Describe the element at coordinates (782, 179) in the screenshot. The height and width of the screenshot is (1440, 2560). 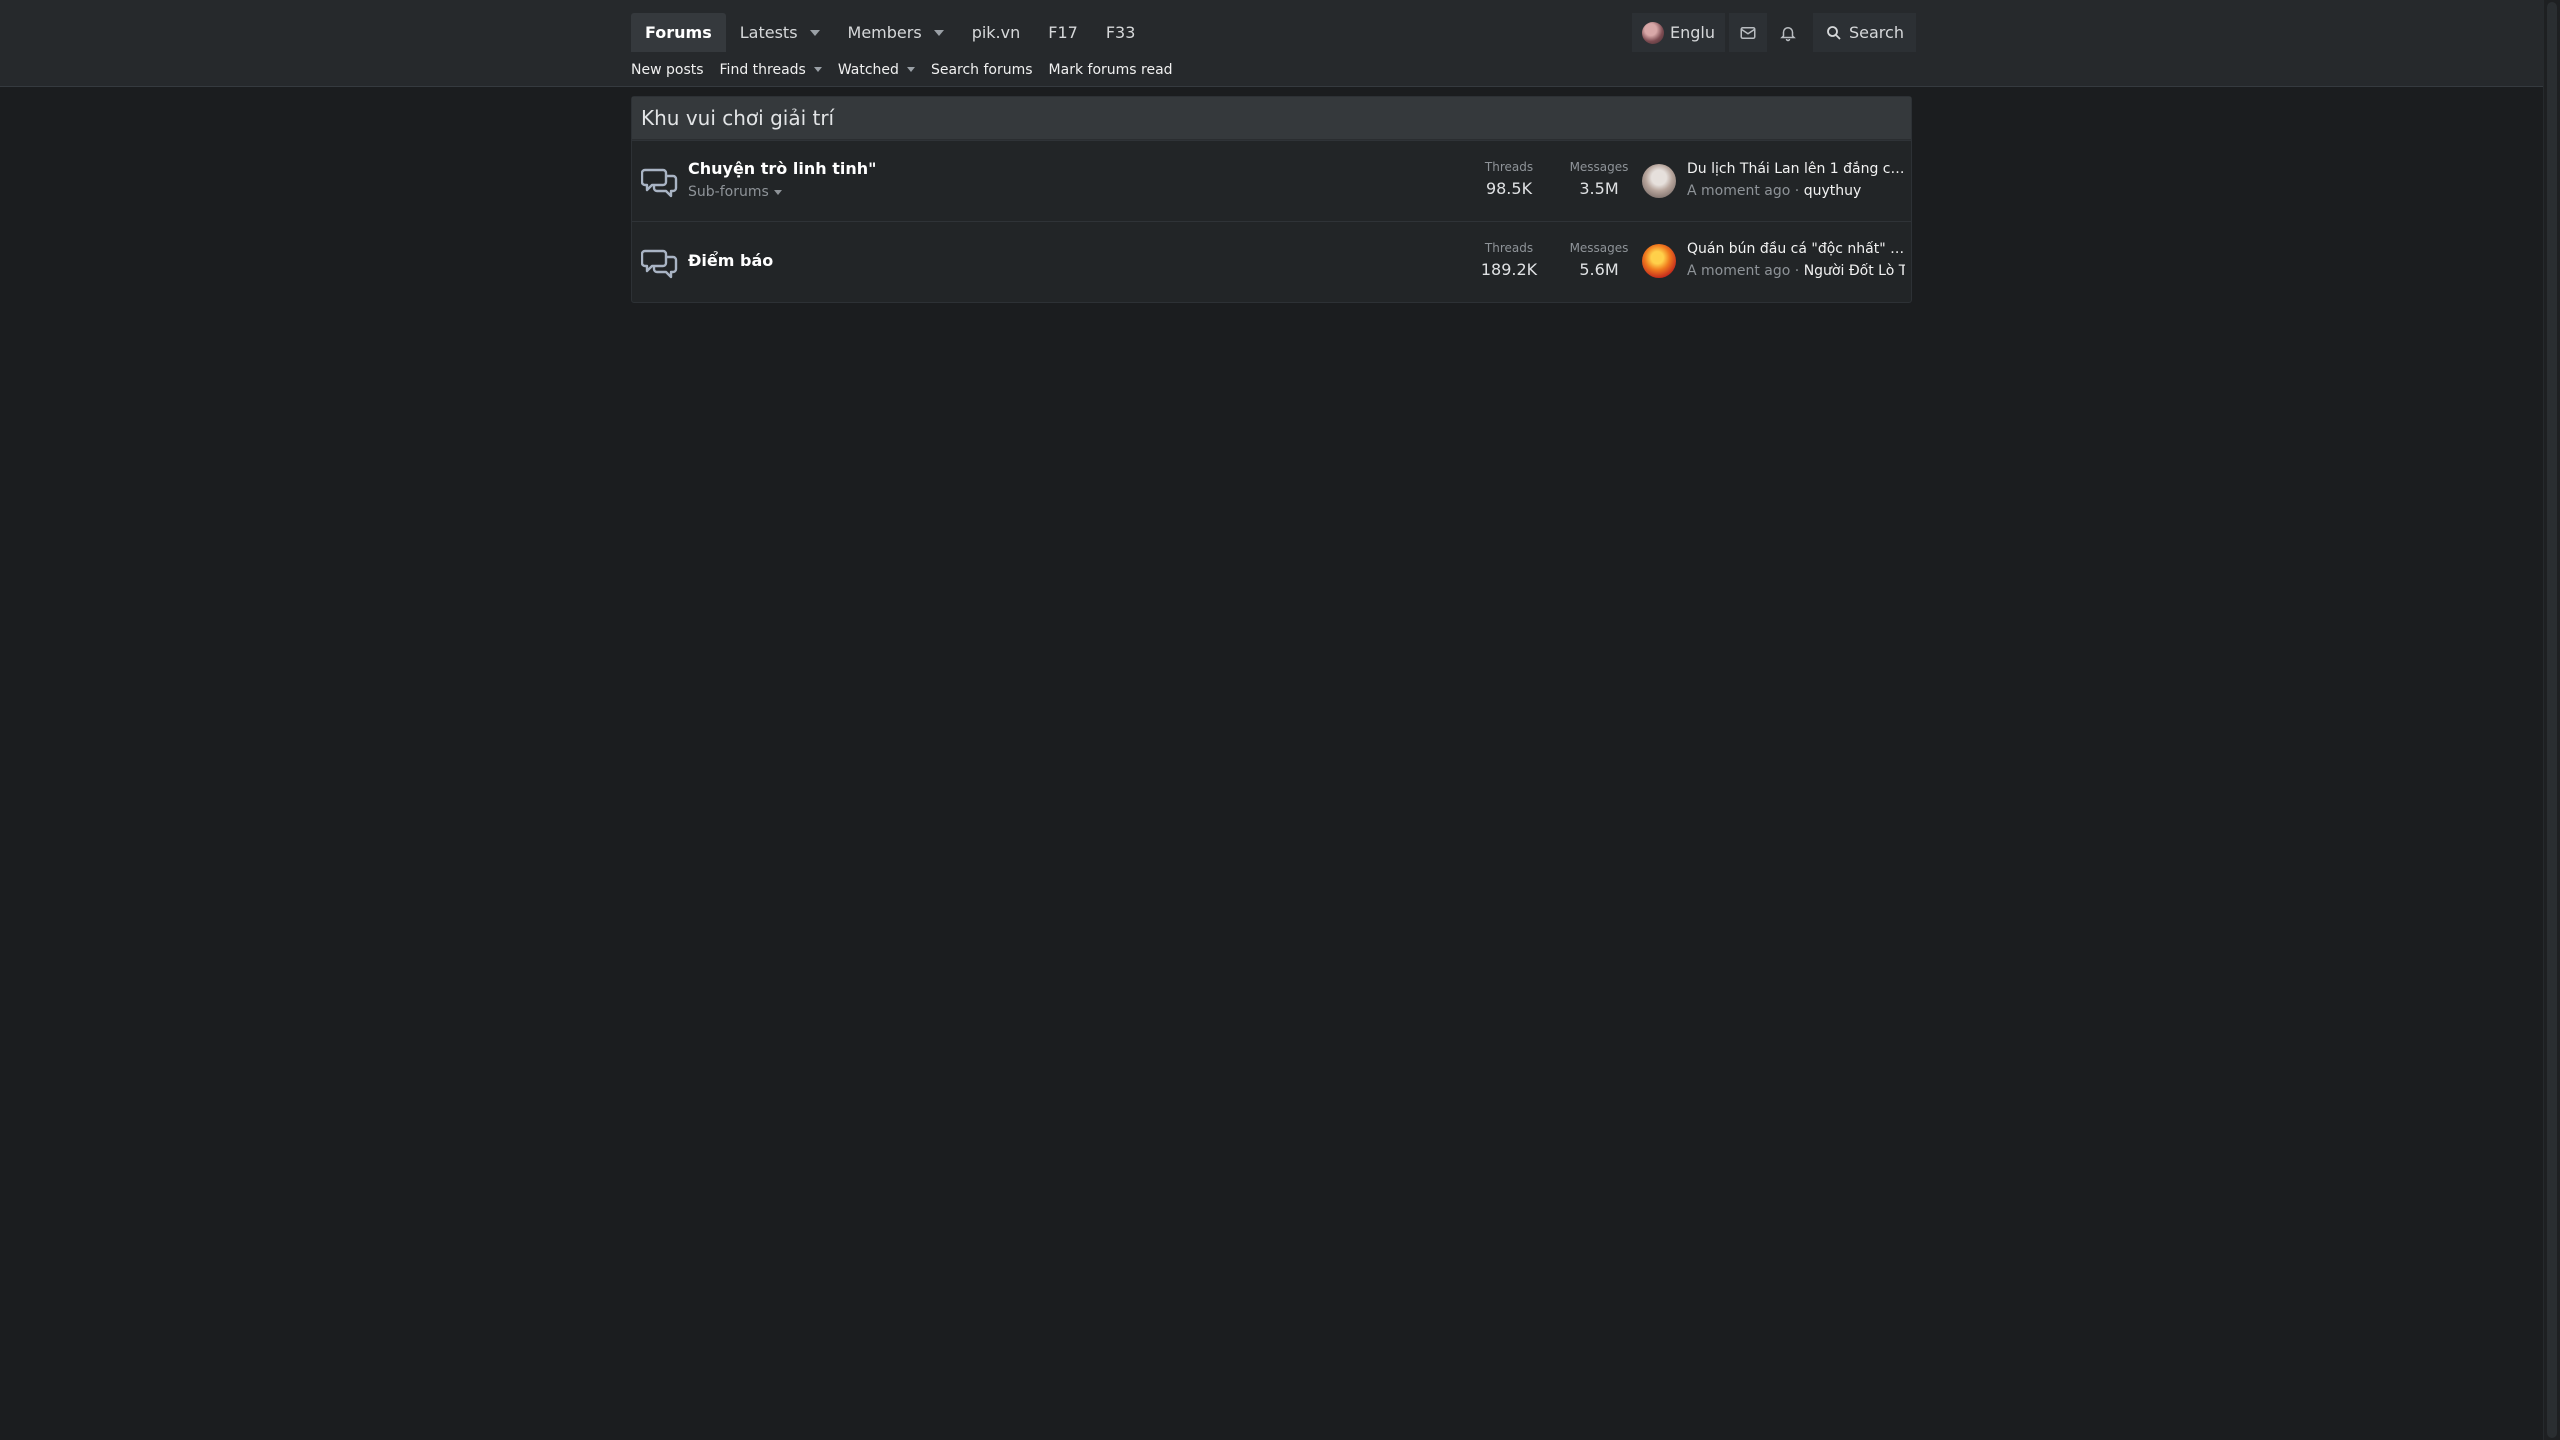
I see `forum-main: Chuyện trò linh tinh" Sub-forums` at that location.